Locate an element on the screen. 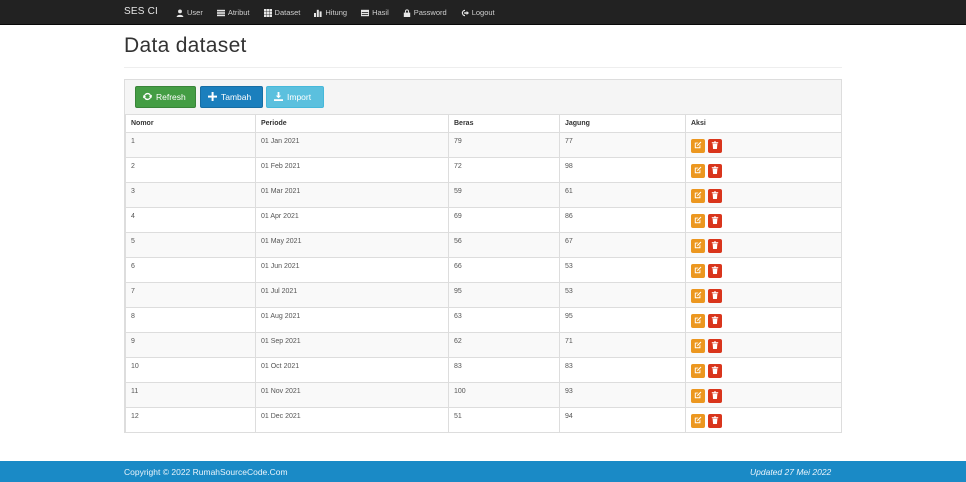 The image size is (966, 482). bar-chart-icon is located at coordinates (318, 13).